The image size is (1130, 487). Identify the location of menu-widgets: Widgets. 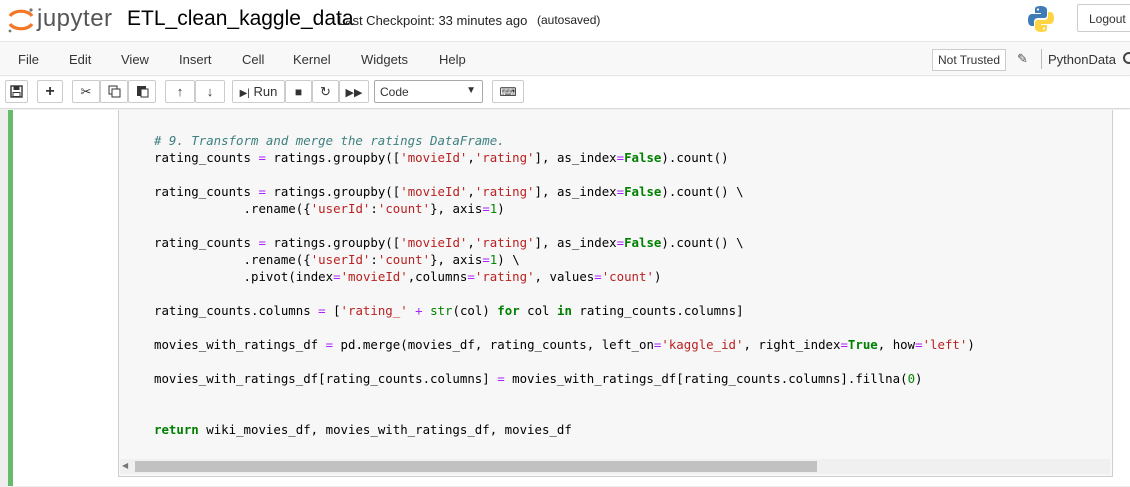
(384, 59).